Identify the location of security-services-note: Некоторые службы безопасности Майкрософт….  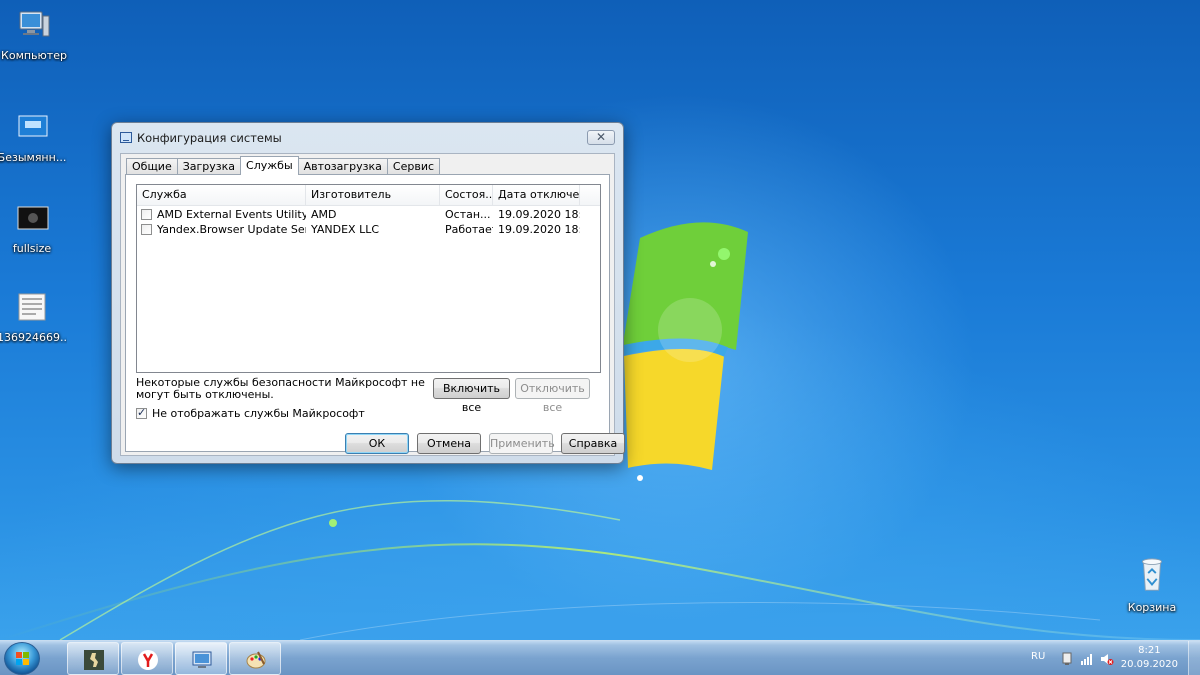
(280, 388).